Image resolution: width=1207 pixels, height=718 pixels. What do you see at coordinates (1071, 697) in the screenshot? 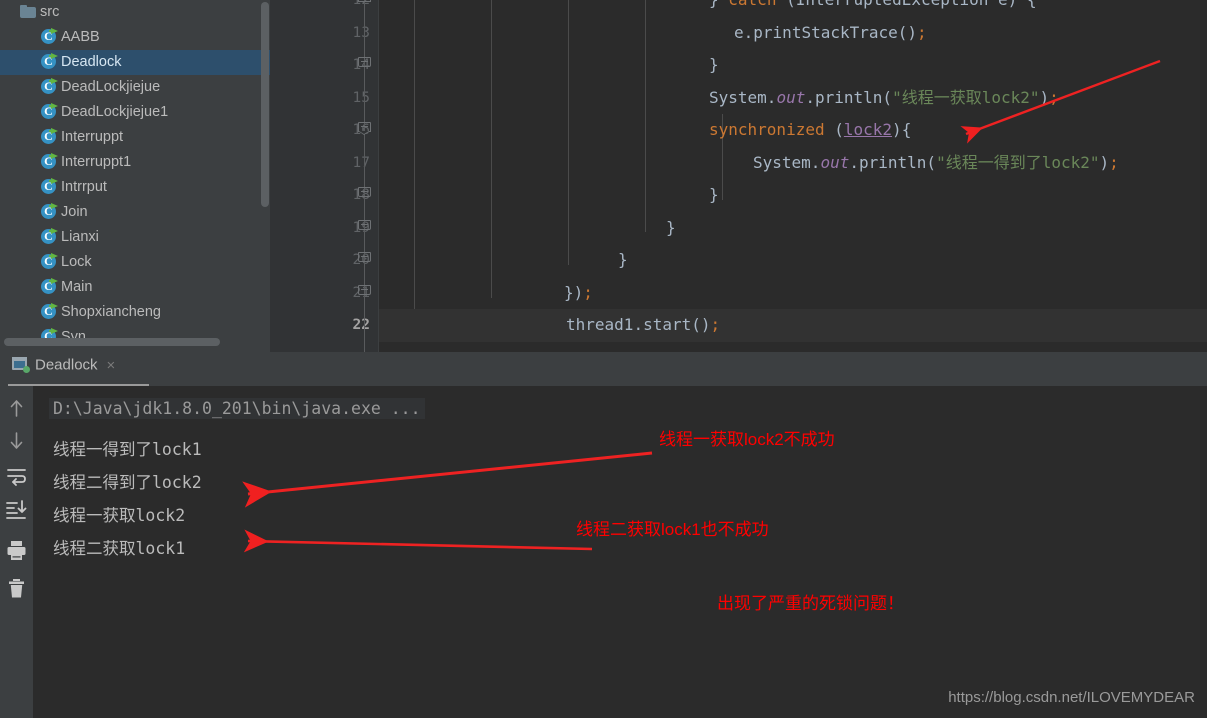
I see `watermark: https://blog.csdn.net/ILOVEMYDEAR` at bounding box center [1071, 697].